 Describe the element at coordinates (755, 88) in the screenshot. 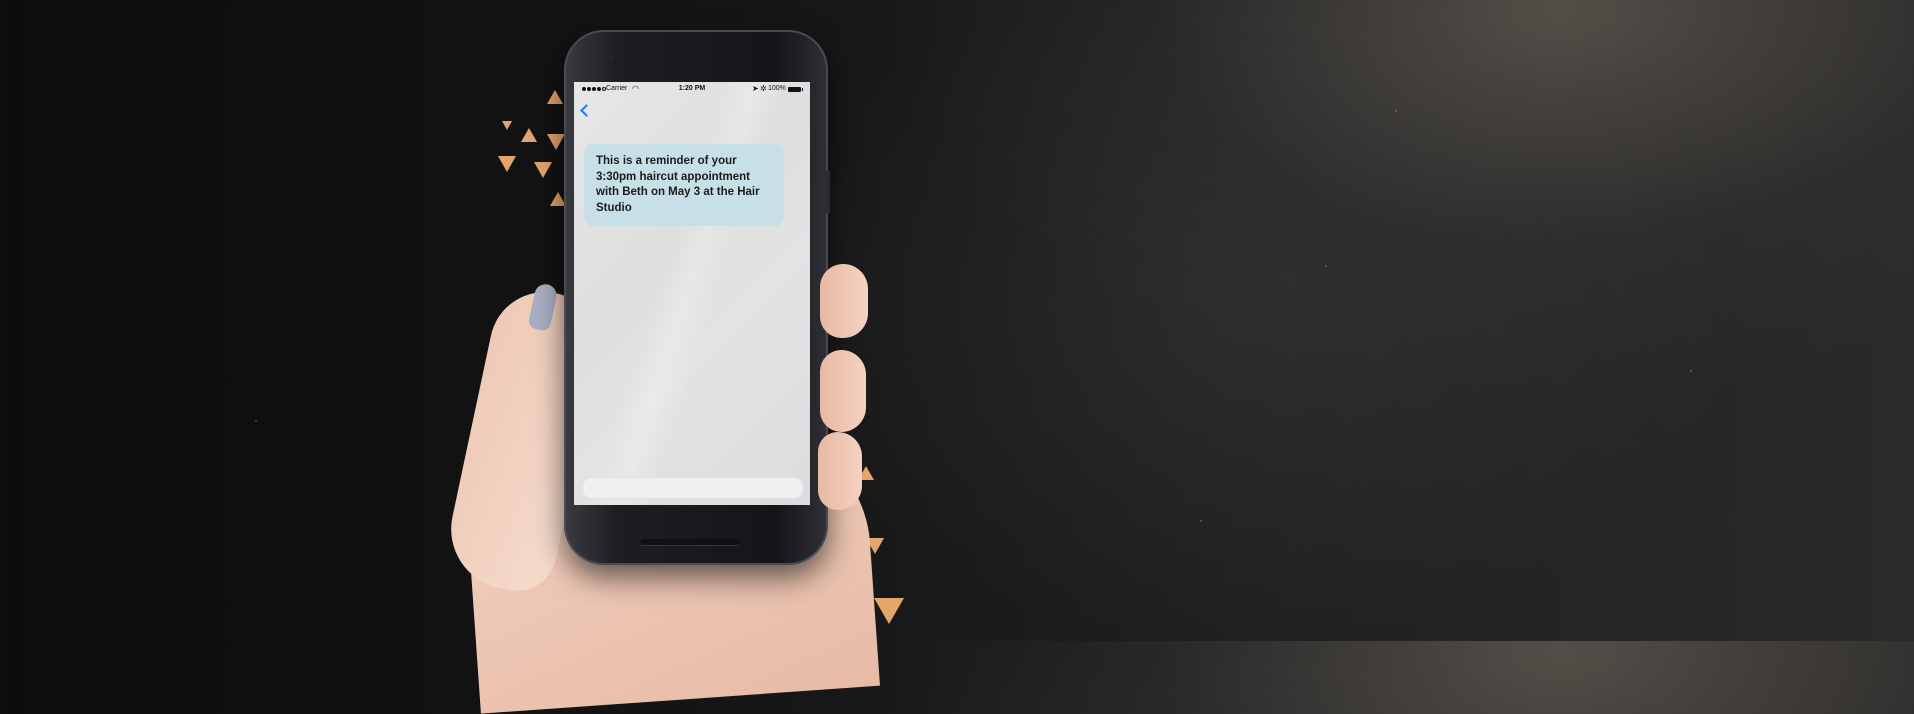

I see `location-icon: ➤` at that location.